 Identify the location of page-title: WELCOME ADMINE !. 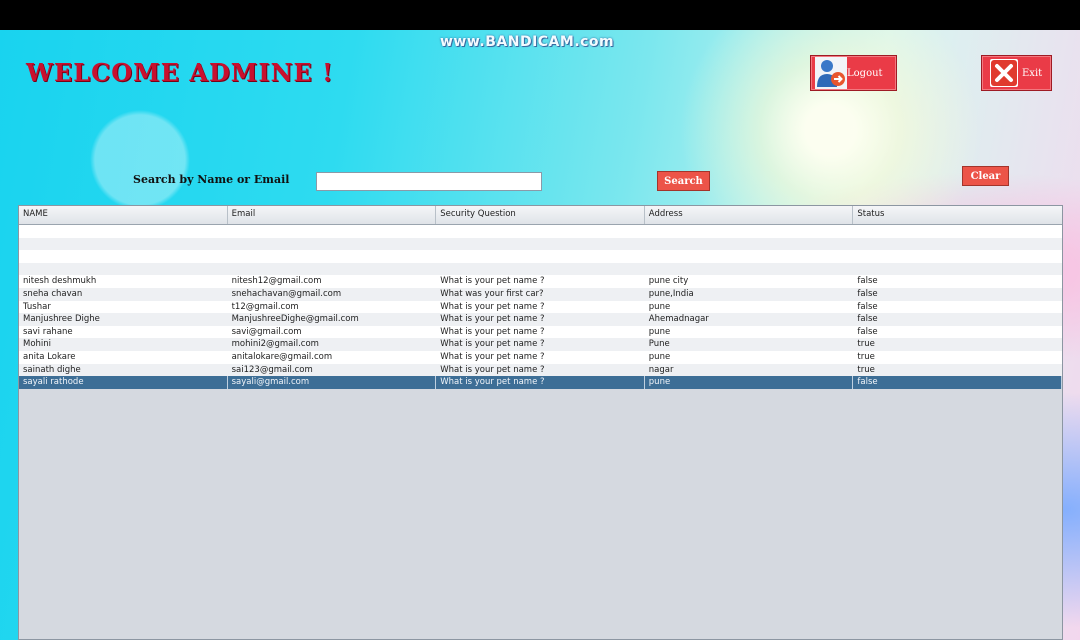
(180, 72).